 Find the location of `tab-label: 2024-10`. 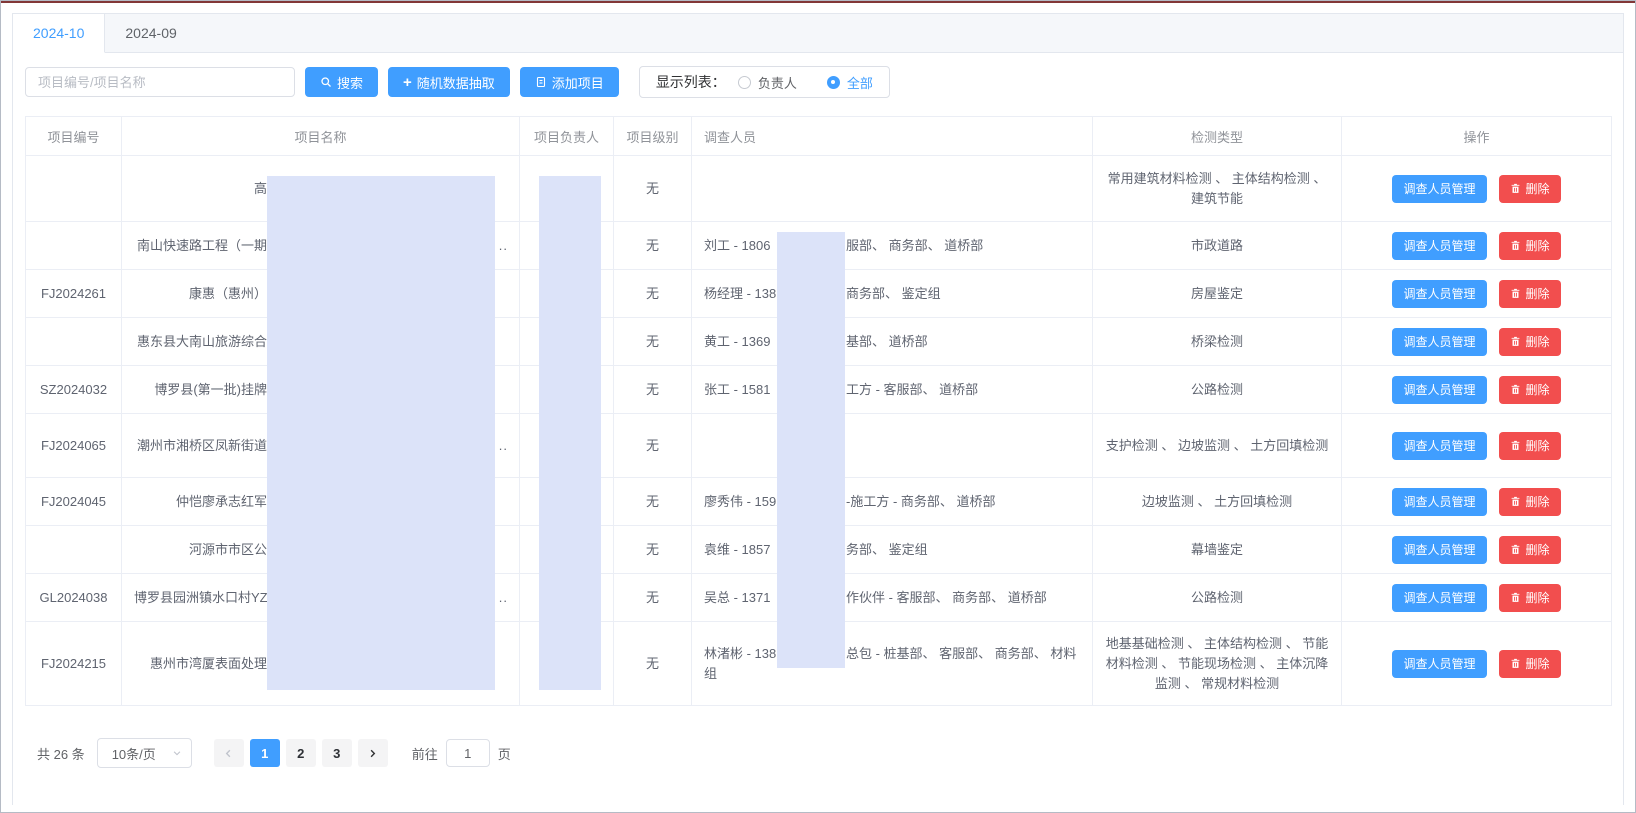

tab-label: 2024-10 is located at coordinates (59, 33).